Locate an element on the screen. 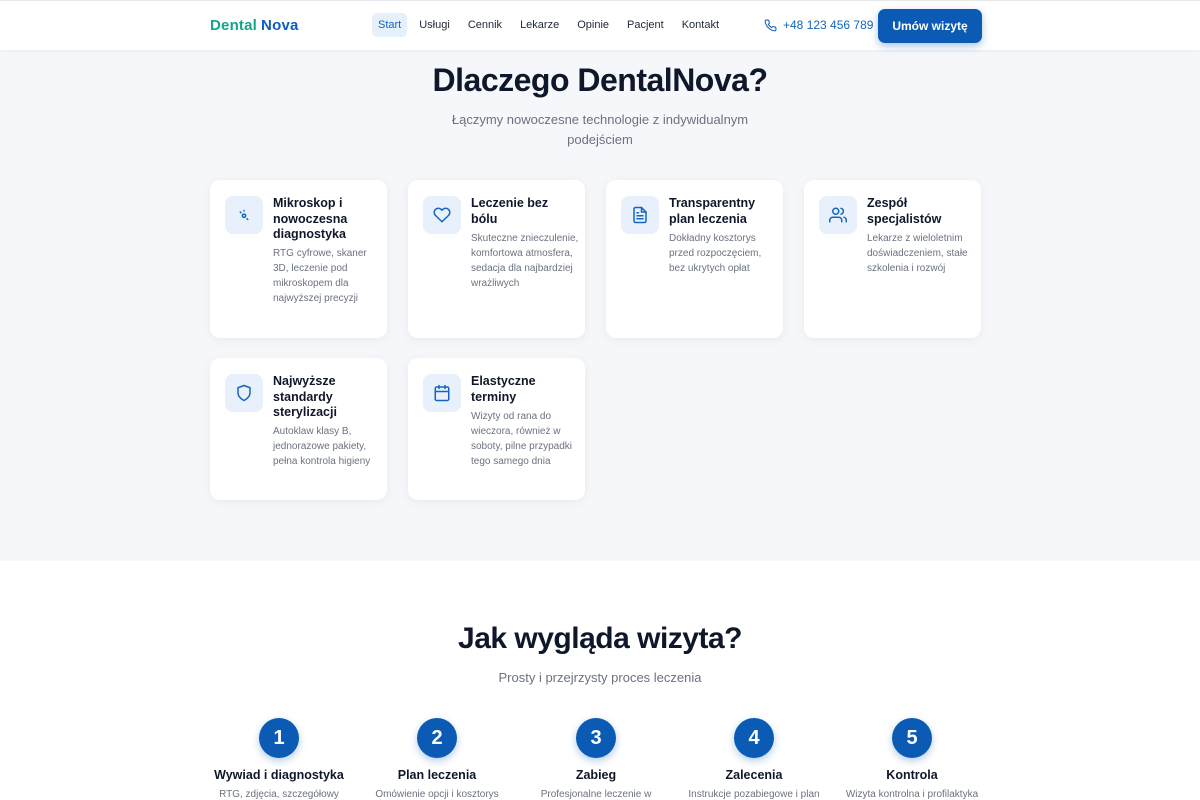 This screenshot has height=800, width=1200. step-number: 1 is located at coordinates (279, 738).